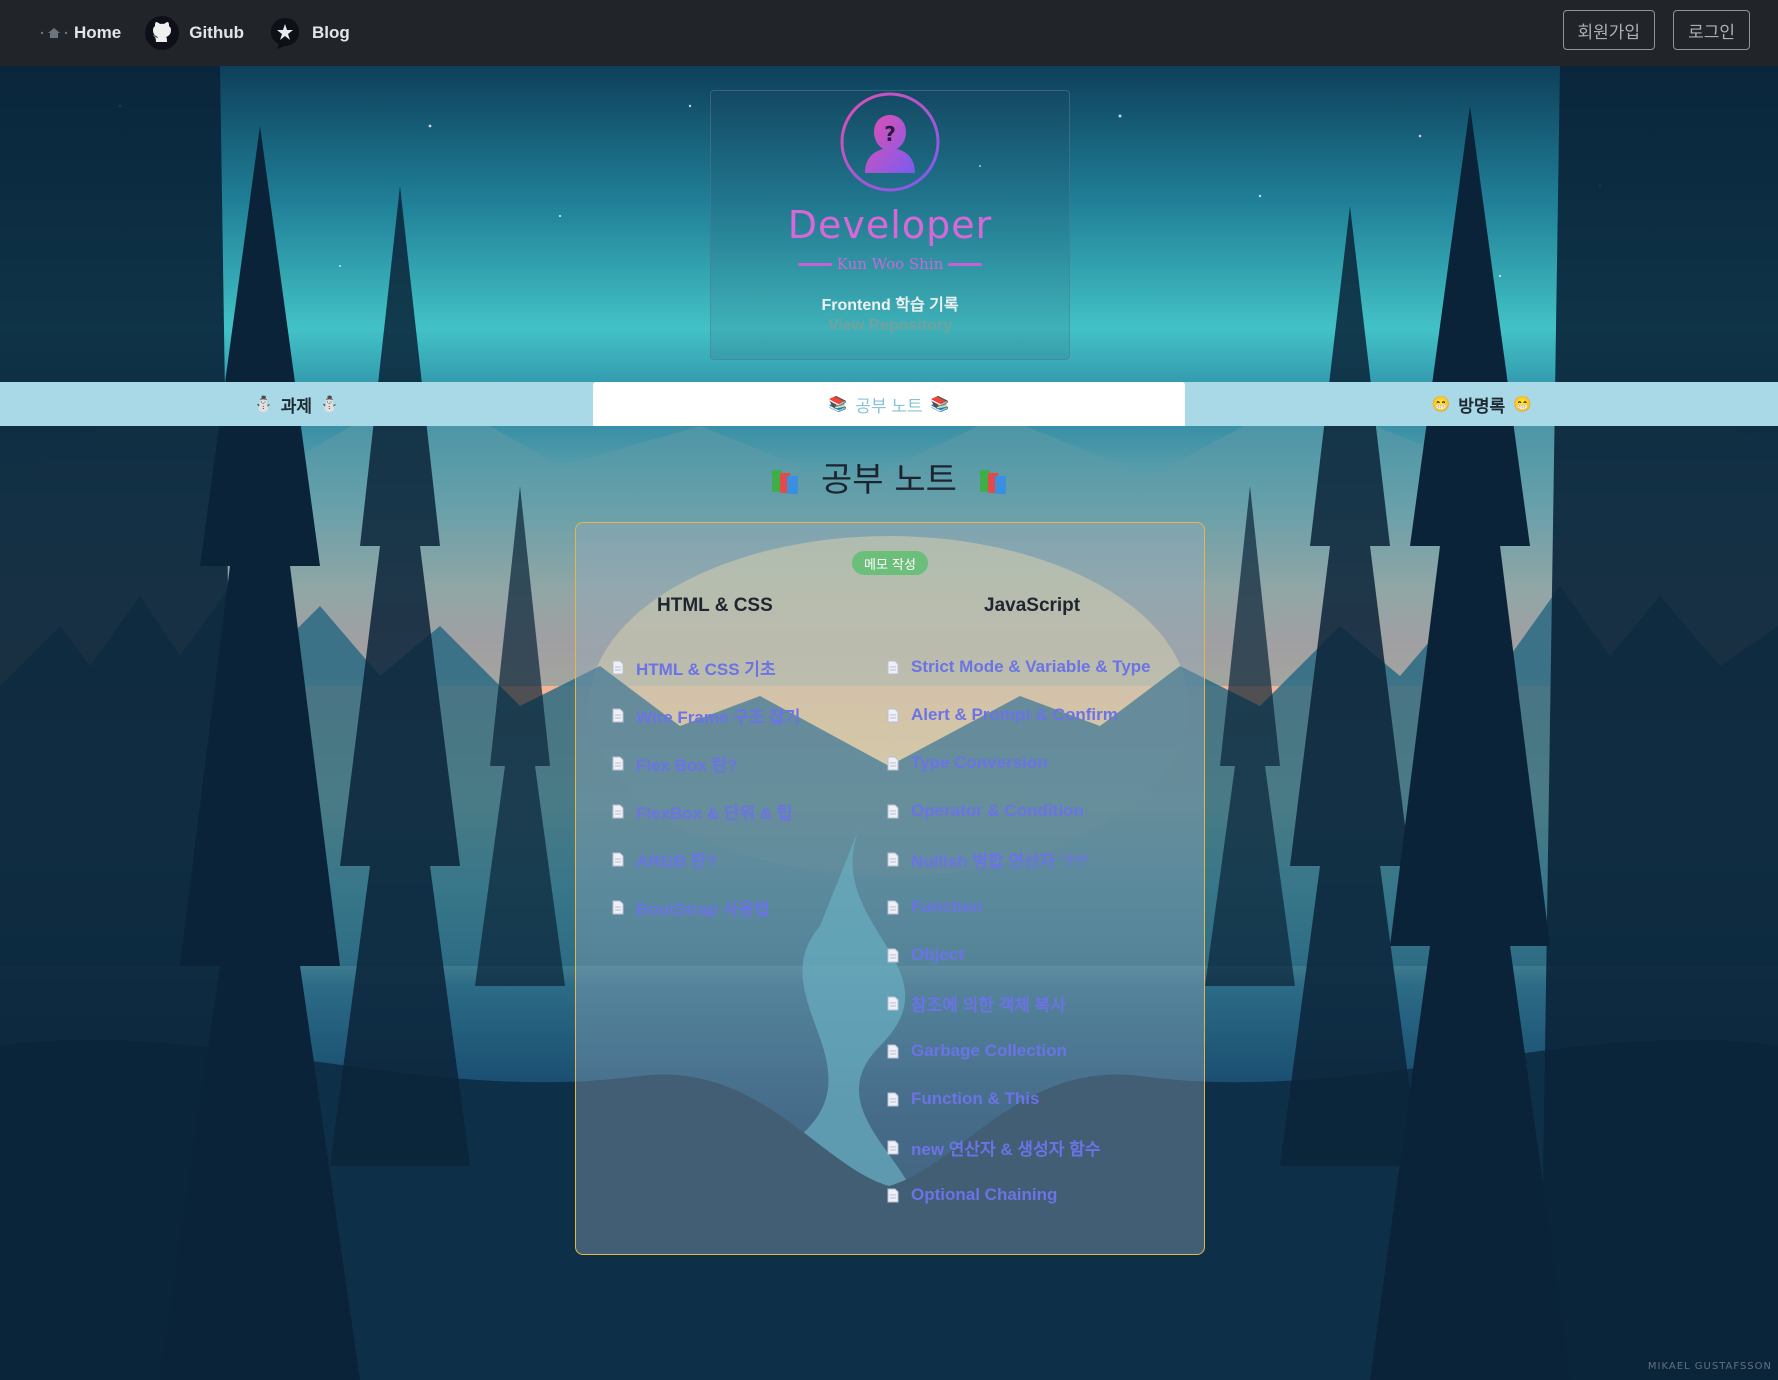 The width and height of the screenshot is (1778, 1380). Describe the element at coordinates (965, 264) in the screenshot. I see `subtitle-rule-right` at that location.